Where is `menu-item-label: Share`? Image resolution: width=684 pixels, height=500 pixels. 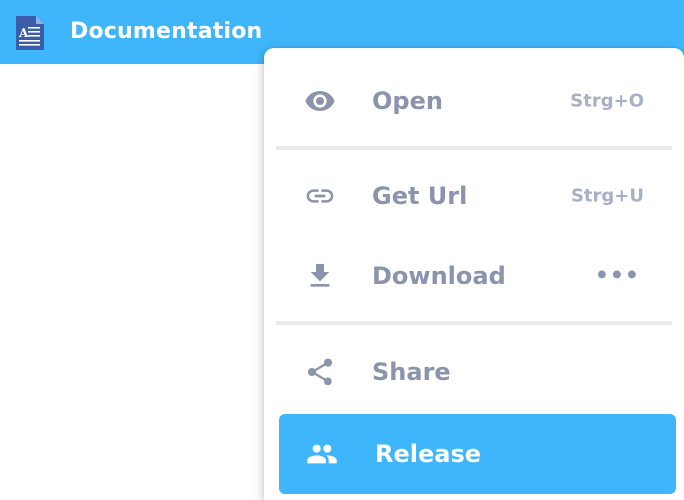 menu-item-label: Share is located at coordinates (411, 372).